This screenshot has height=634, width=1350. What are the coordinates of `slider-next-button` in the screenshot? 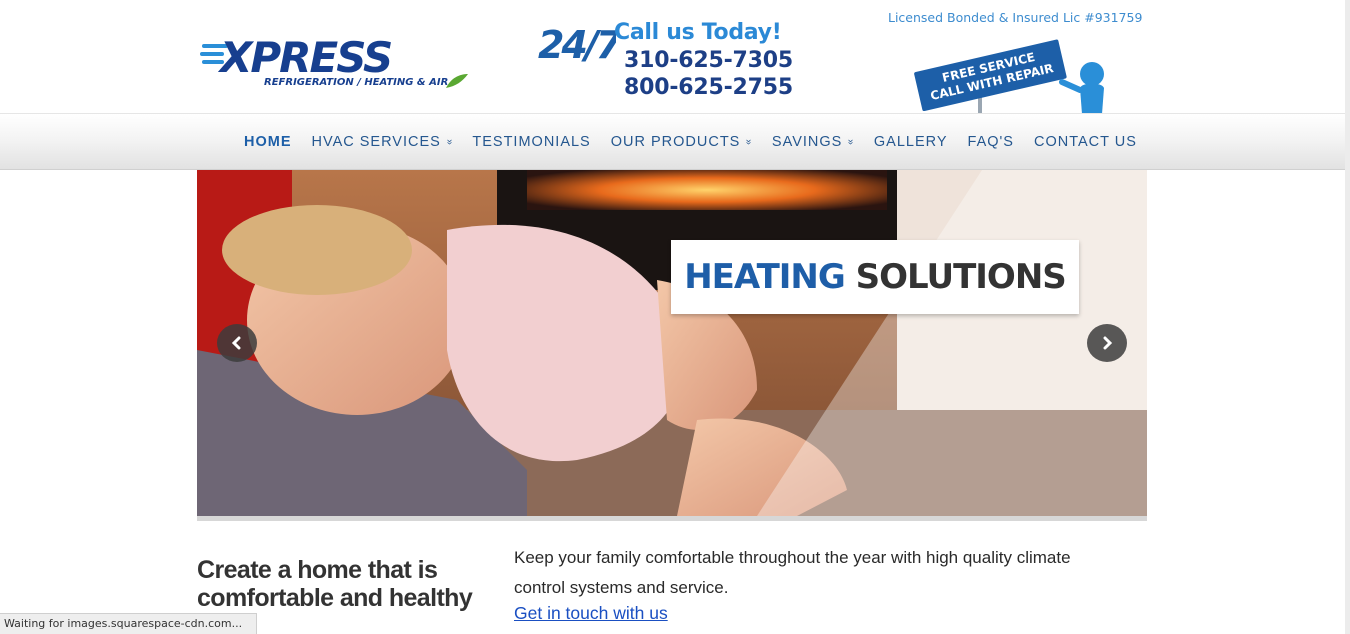 It's located at (1107, 343).